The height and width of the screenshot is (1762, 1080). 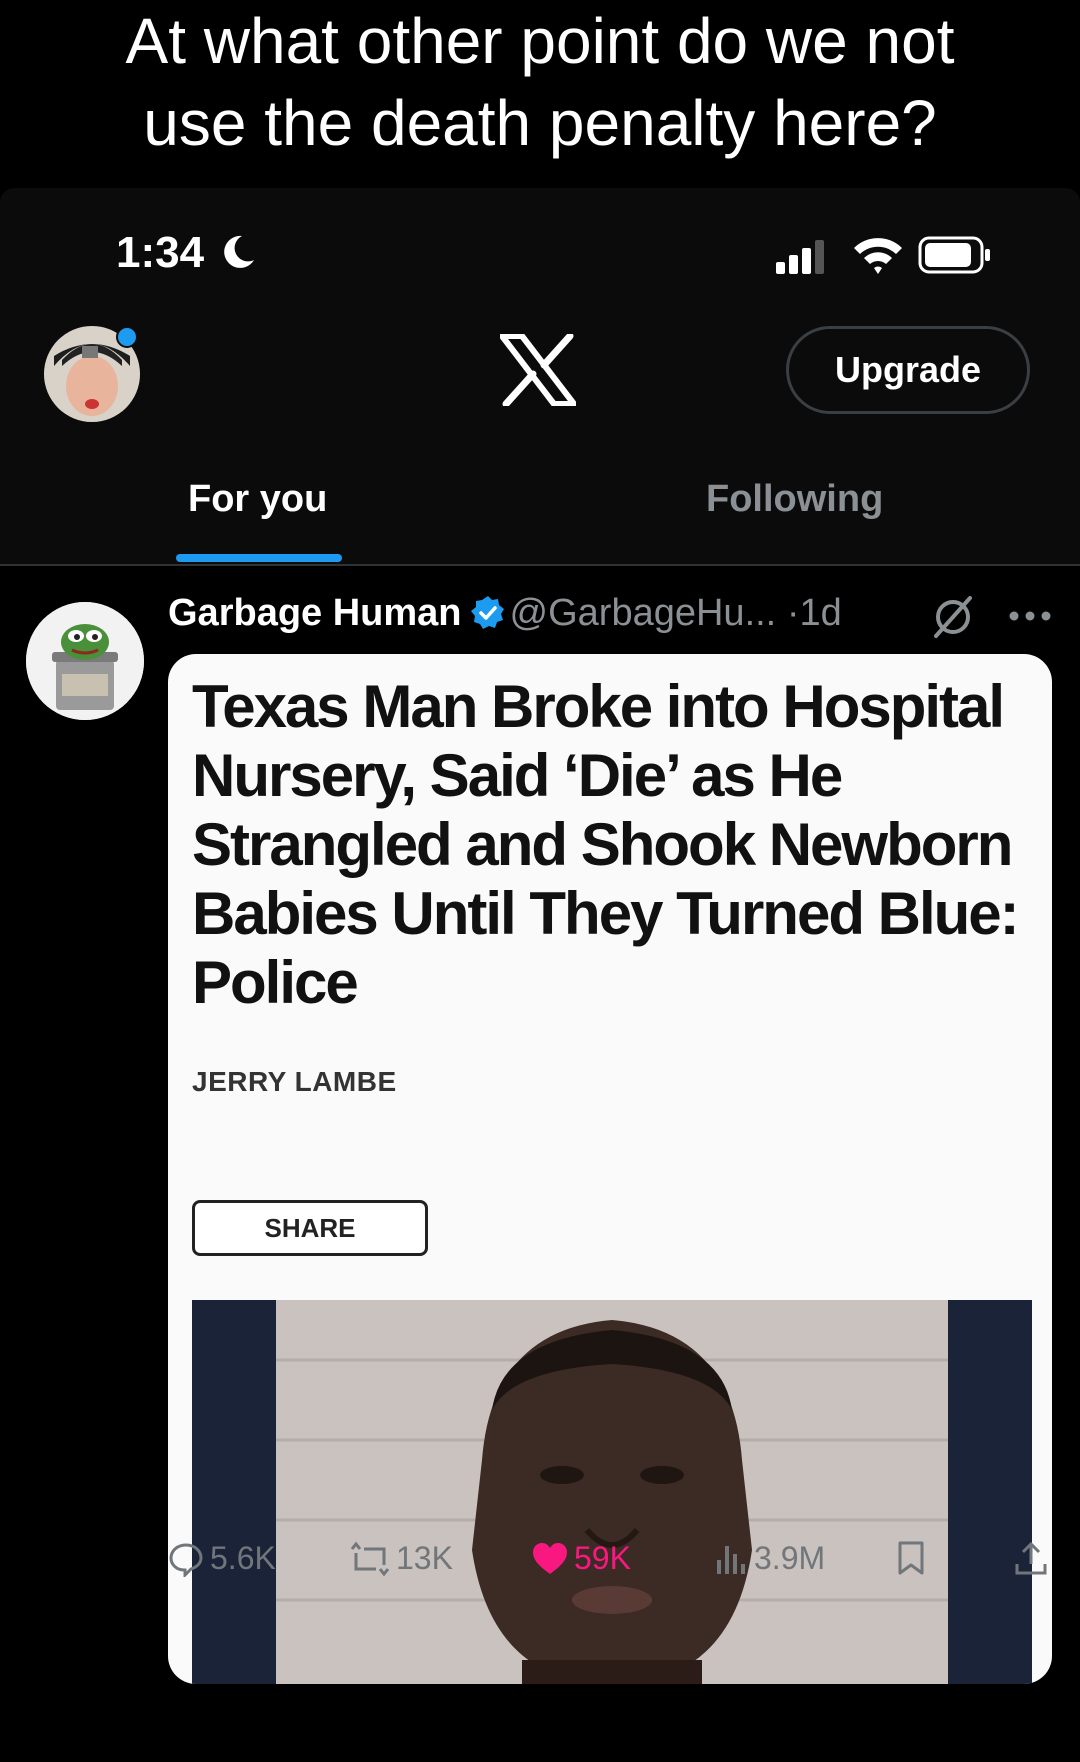 I want to click on cellular-signal-icon, so click(x=800, y=257).